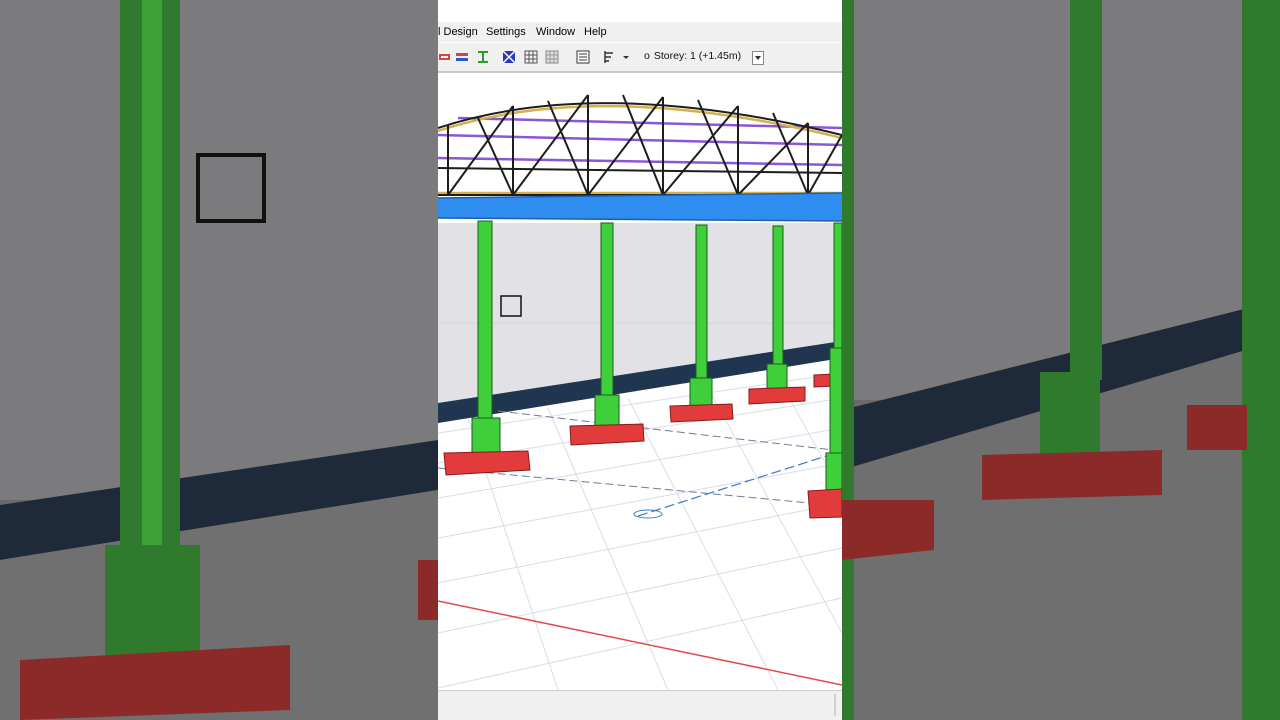  Describe the element at coordinates (640, 705) in the screenshot. I see `status-bar` at that location.